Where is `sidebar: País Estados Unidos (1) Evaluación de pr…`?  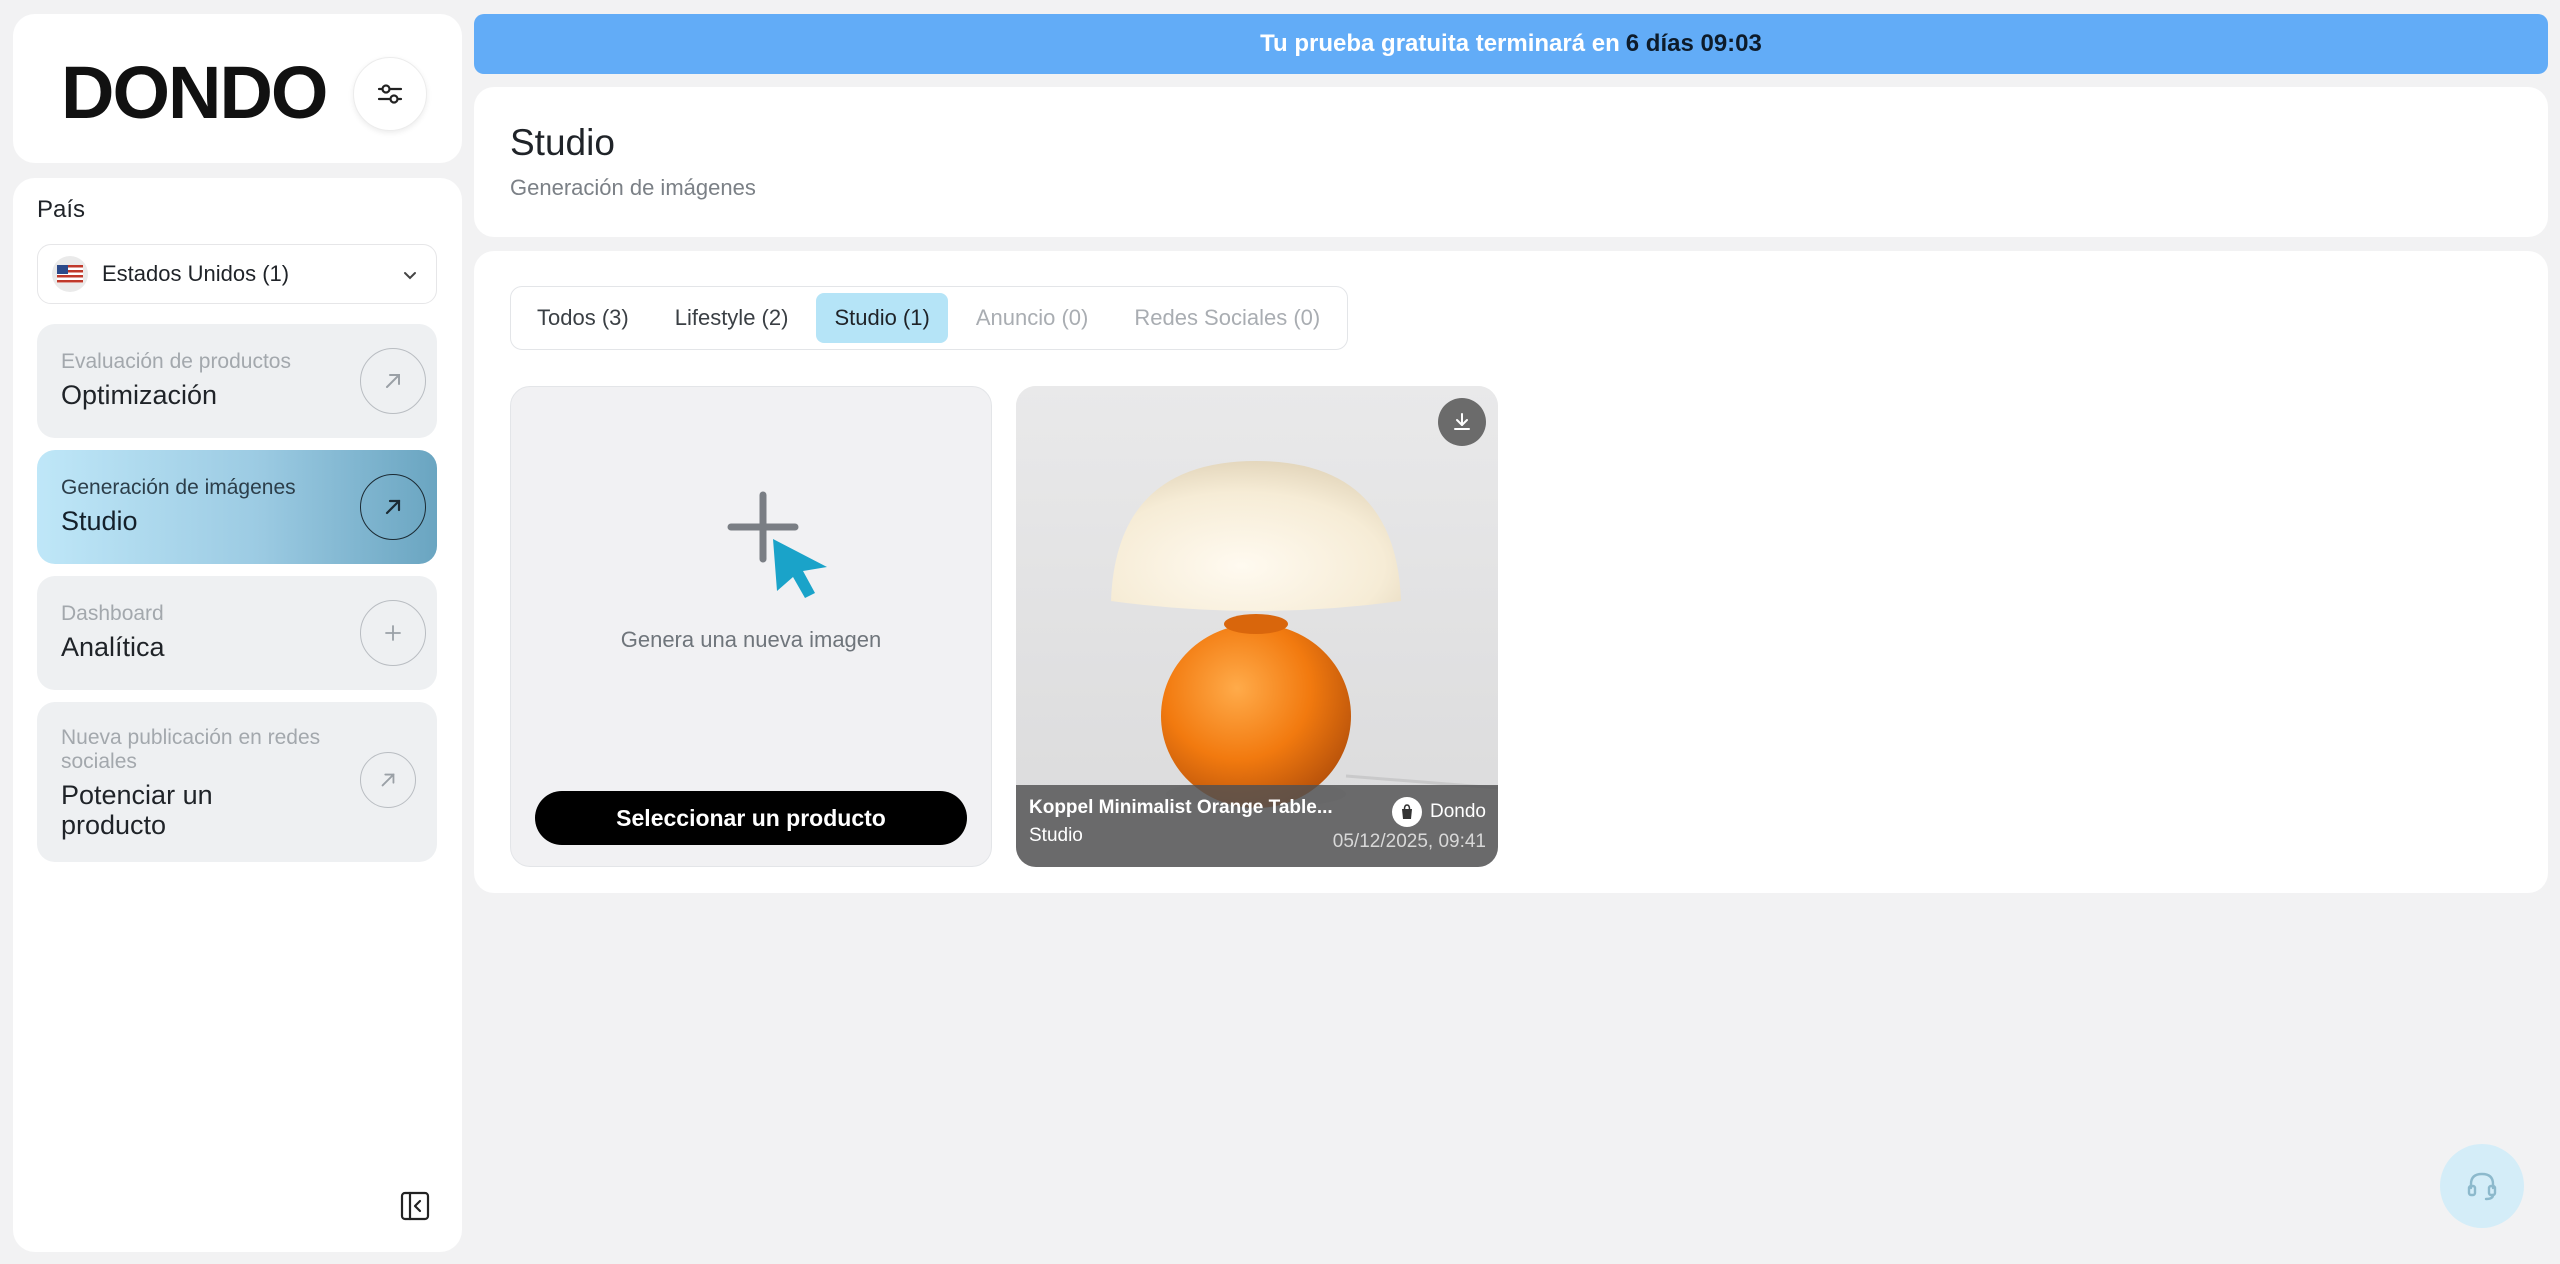 sidebar: País Estados Unidos (1) Evaluación de pr… is located at coordinates (237, 715).